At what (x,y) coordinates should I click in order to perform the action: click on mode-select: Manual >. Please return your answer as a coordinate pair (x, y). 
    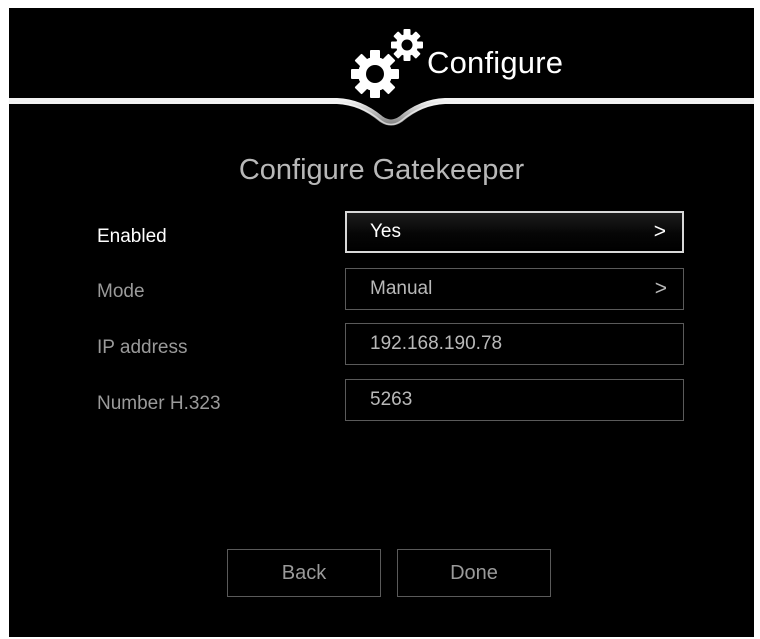
    Looking at the image, I should click on (514, 289).